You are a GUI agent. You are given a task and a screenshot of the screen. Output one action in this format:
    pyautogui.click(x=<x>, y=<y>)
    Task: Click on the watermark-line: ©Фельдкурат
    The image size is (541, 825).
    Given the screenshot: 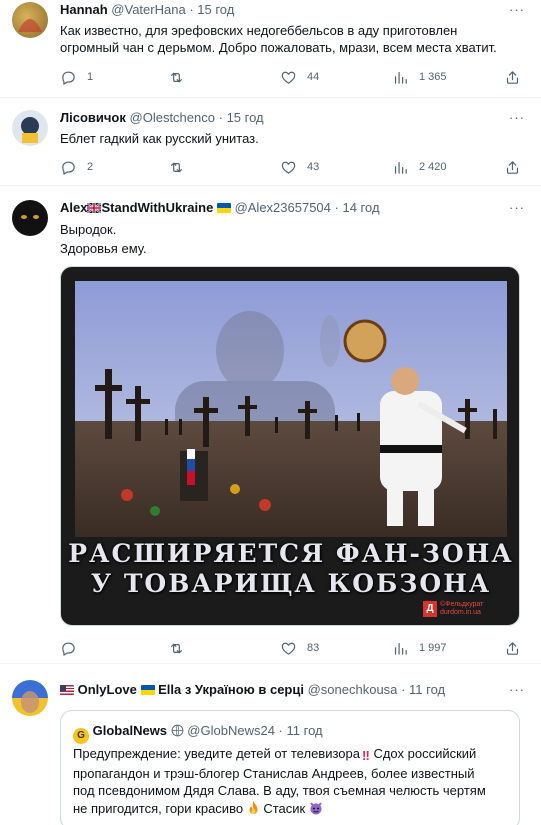 What is the action you would take?
    pyautogui.click(x=462, y=604)
    